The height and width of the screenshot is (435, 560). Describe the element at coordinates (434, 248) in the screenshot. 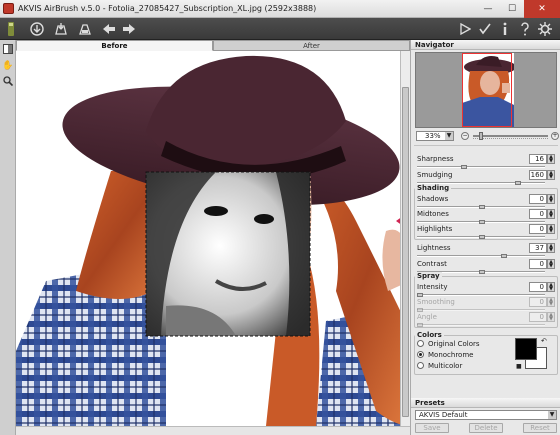

I see `lightness-label: Lightness` at that location.